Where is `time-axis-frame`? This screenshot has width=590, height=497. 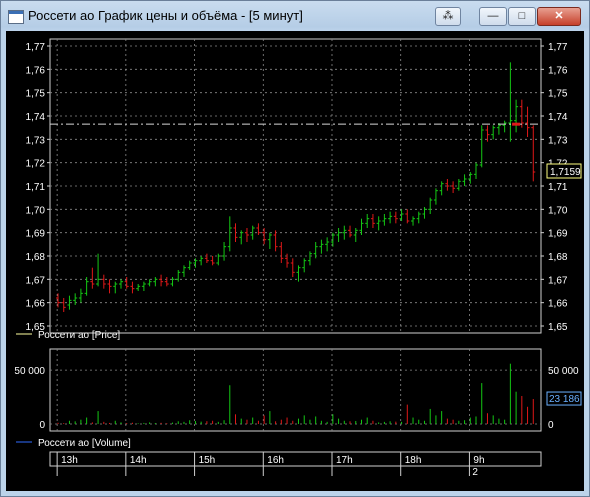
time-axis-frame is located at coordinates (295, 459).